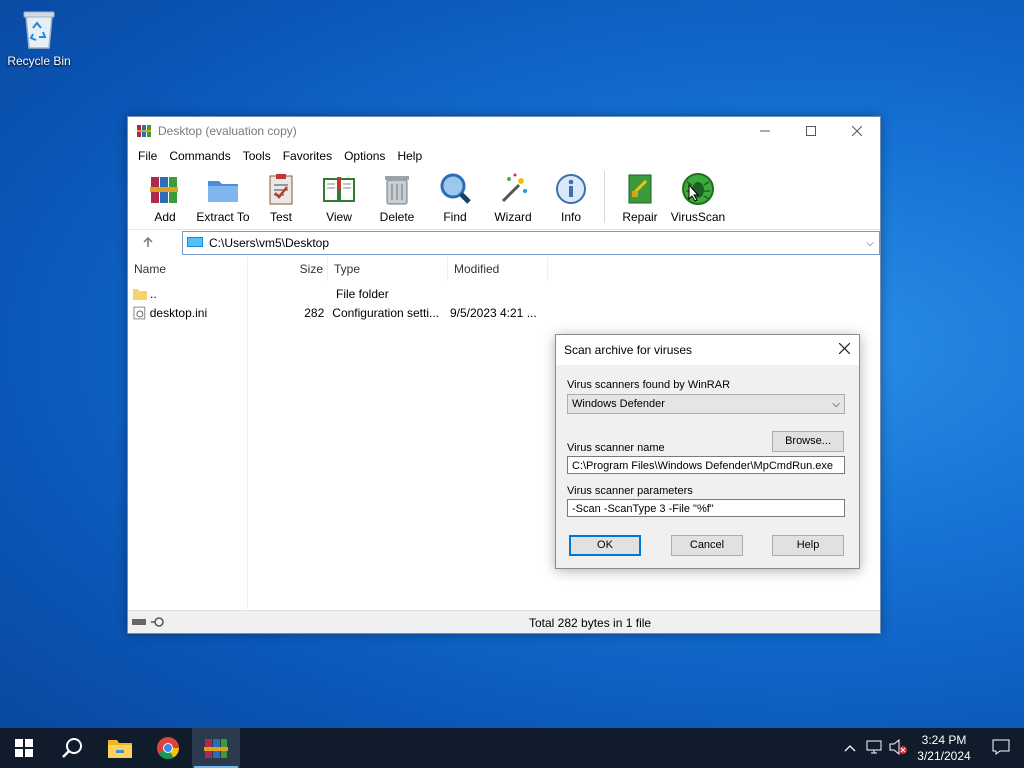 The width and height of the screenshot is (1024, 768). I want to click on dialog-title-bar: Scan archive for viruses, so click(707, 350).